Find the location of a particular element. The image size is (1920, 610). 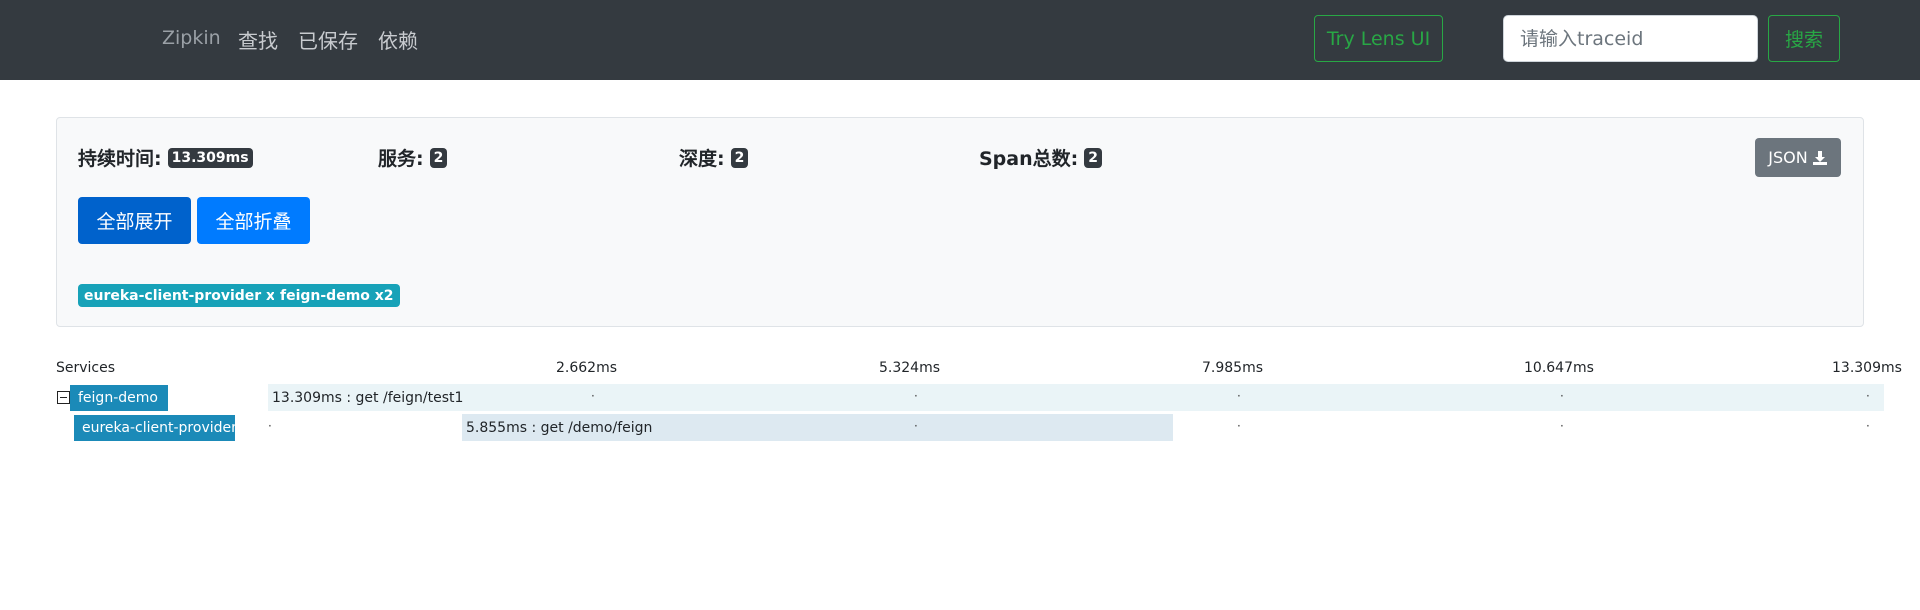

service-tag-eureka-client-provider: eureka-client-provider x1 is located at coordinates (184, 295).